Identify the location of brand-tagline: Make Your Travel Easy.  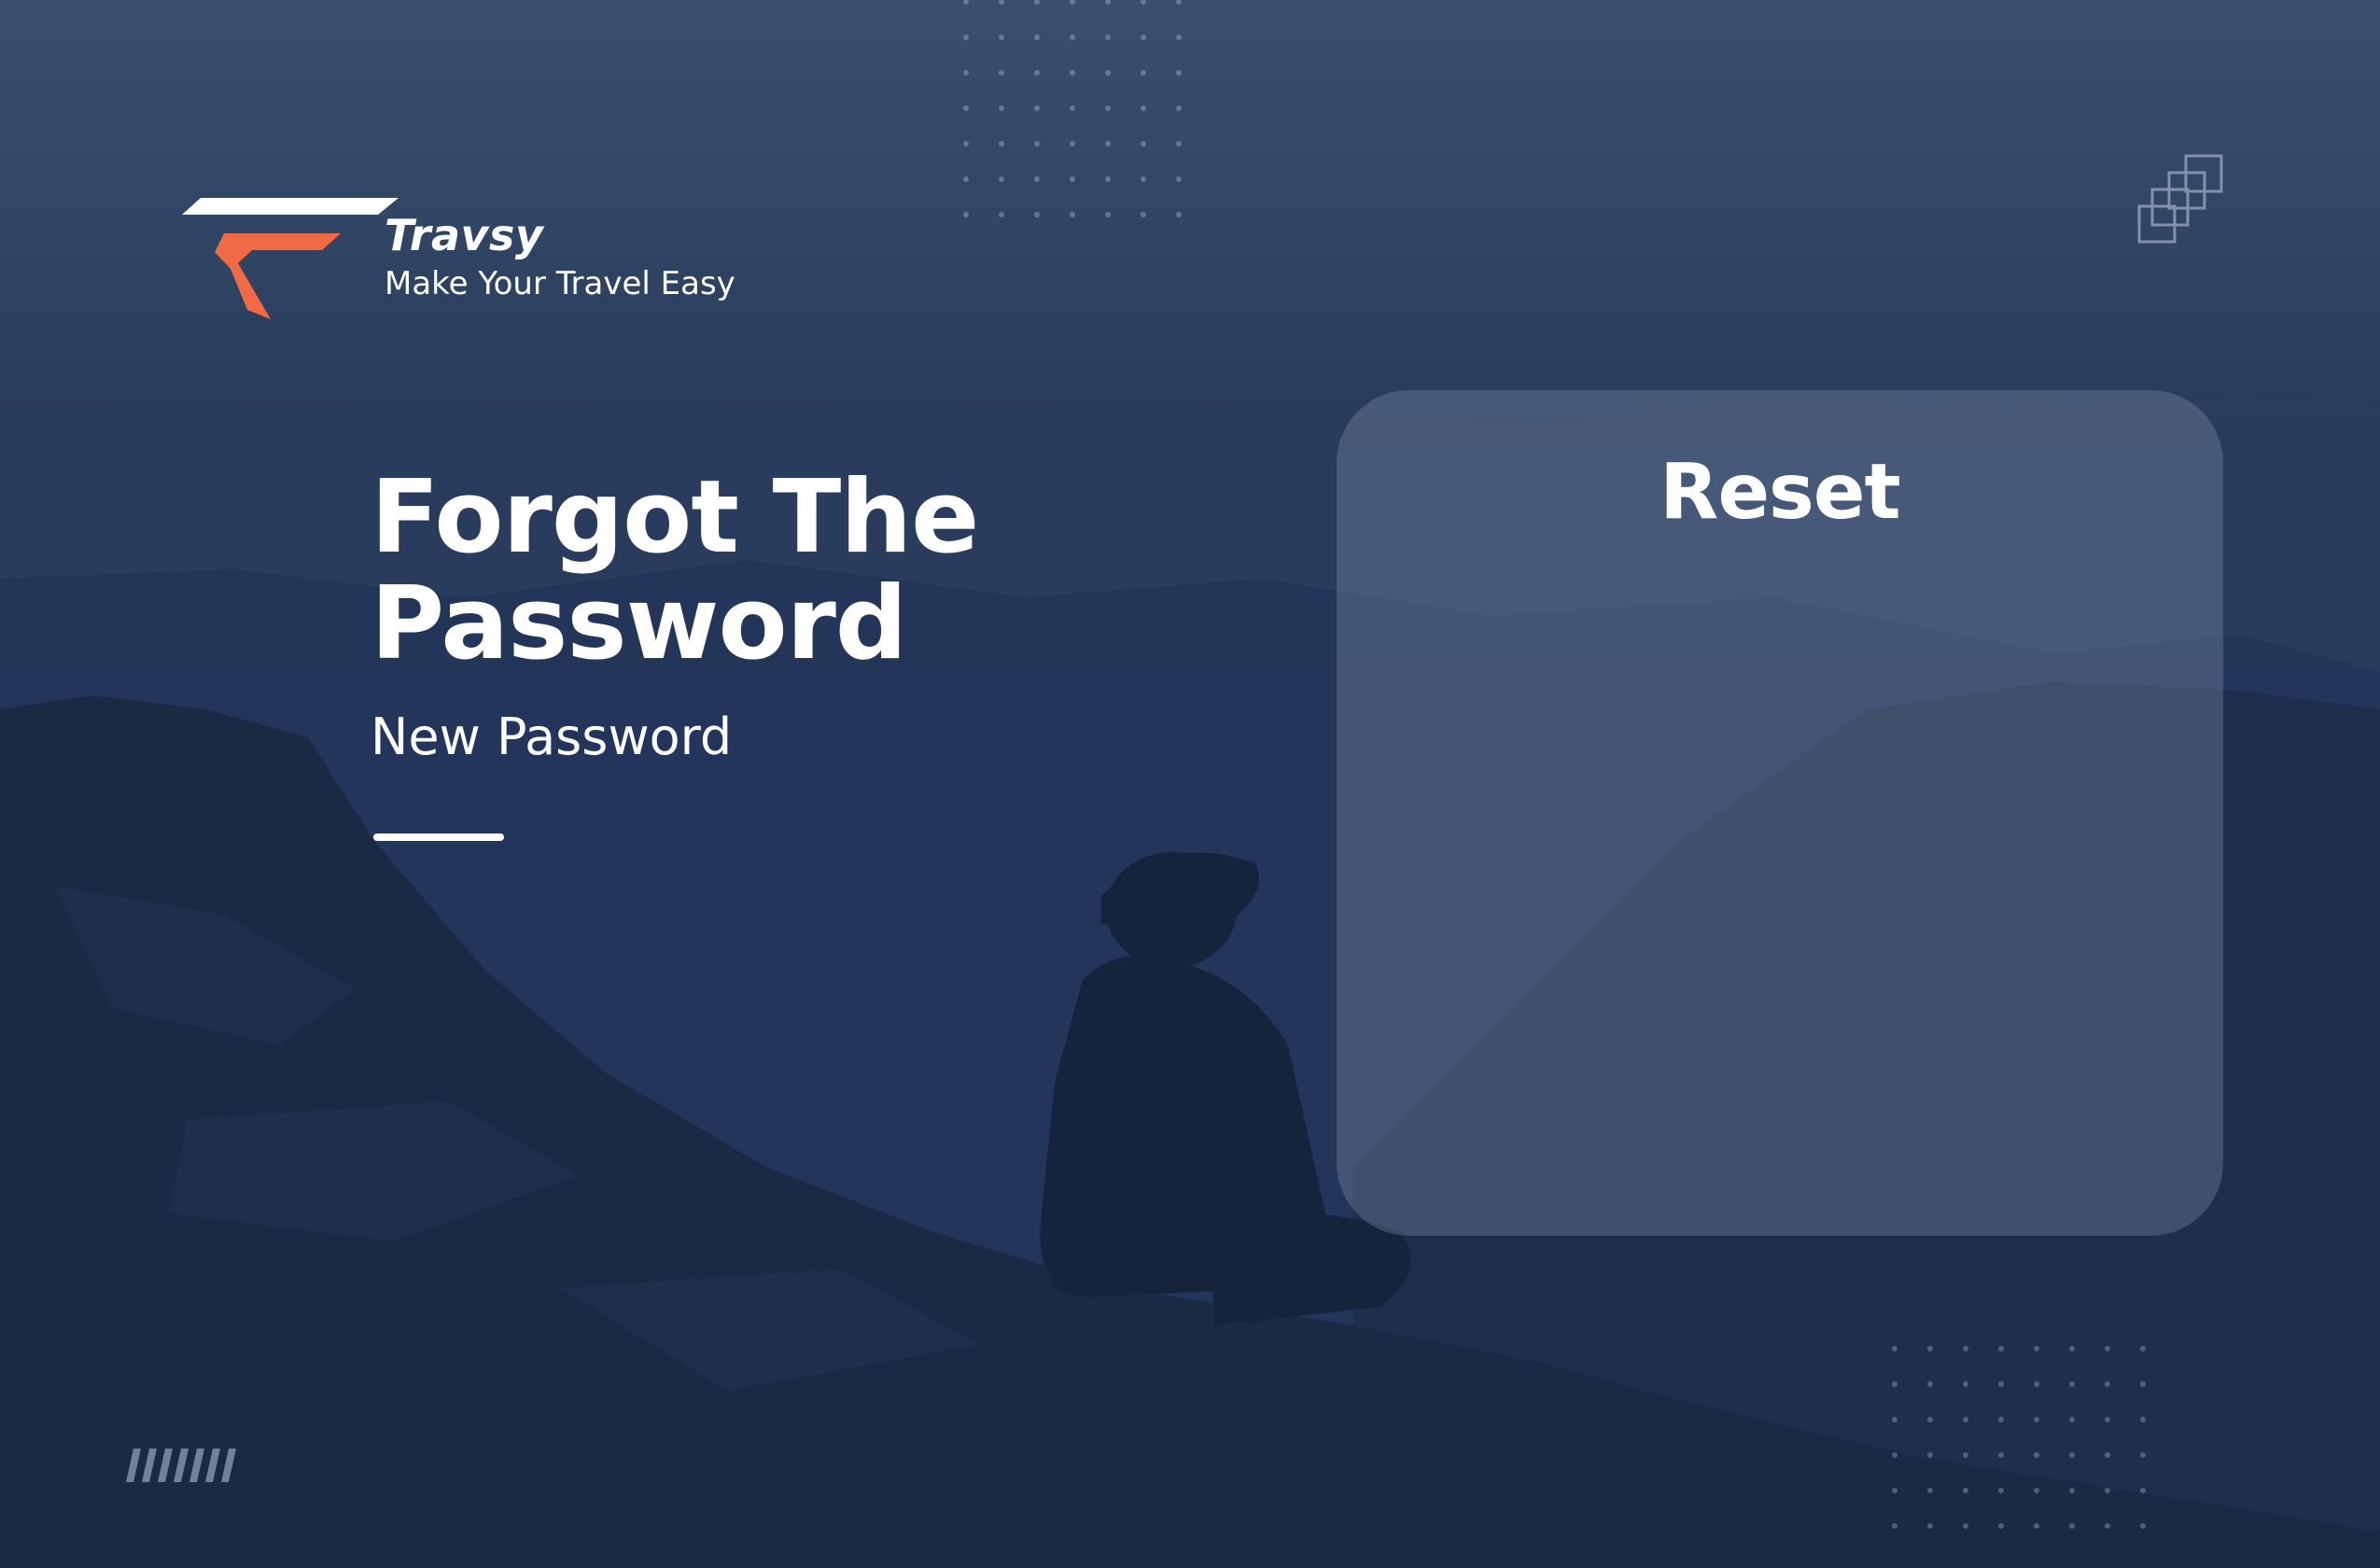
(560, 283).